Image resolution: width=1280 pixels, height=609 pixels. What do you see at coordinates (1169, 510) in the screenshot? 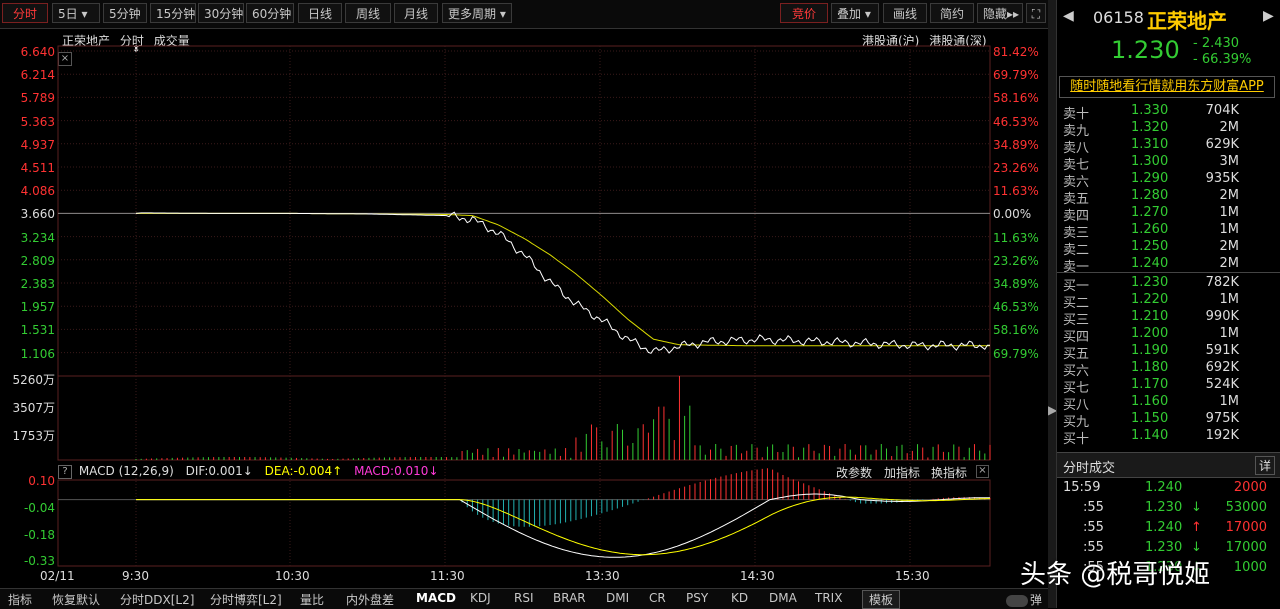
I see `trade-row: :55 1.230 ↓ 53000` at bounding box center [1169, 510].